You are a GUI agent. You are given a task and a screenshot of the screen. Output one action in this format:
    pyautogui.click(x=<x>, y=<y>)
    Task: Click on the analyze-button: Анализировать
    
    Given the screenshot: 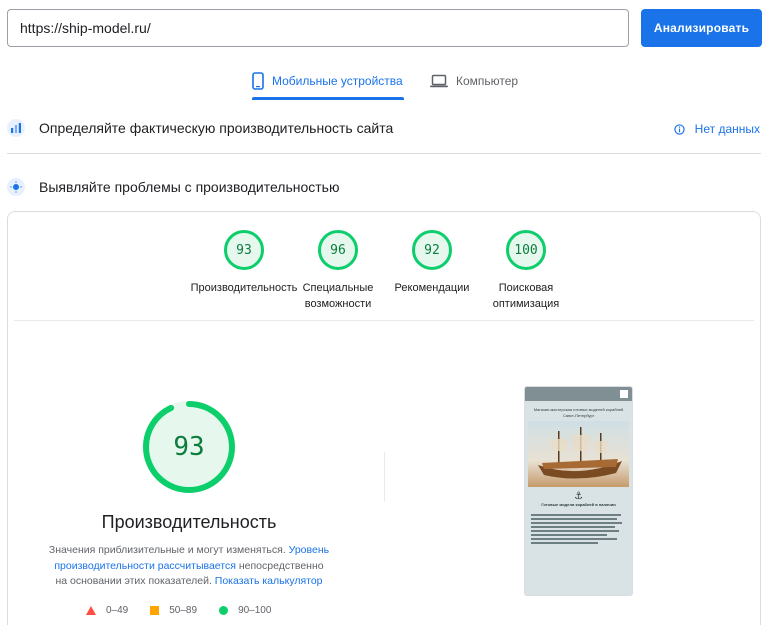 What is the action you would take?
    pyautogui.click(x=701, y=28)
    